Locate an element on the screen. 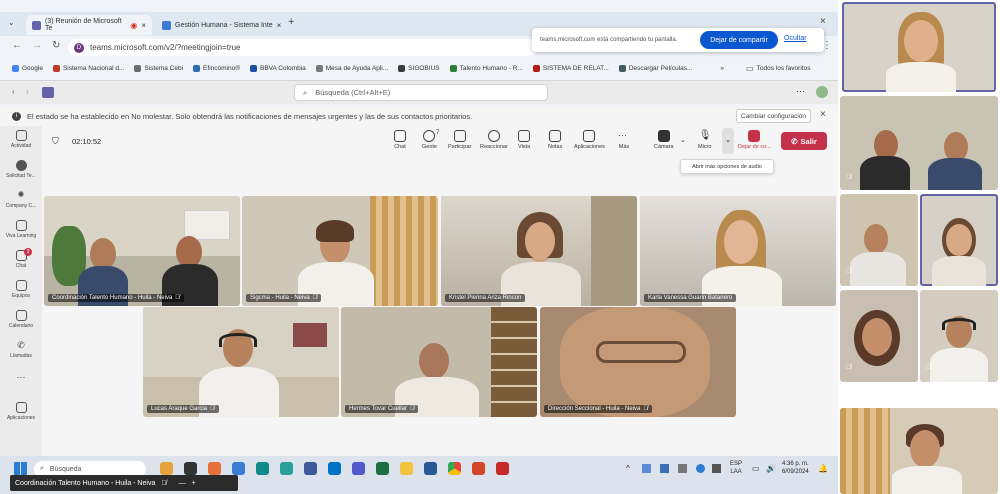 The image size is (1000, 494). window-close-icon: × is located at coordinates (823, 21).